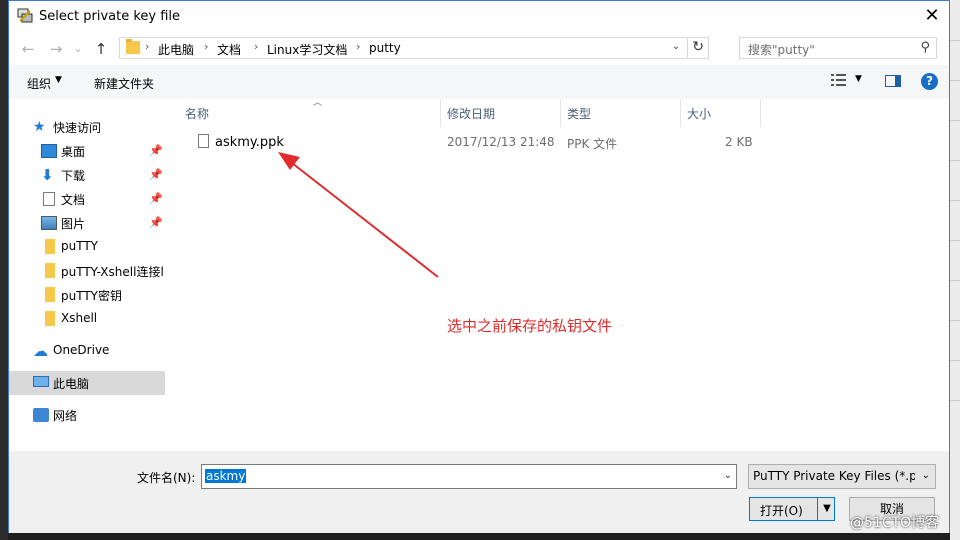 The height and width of the screenshot is (540, 960). Describe the element at coordinates (81, 350) in the screenshot. I see `nav-label: OneDrive` at that location.